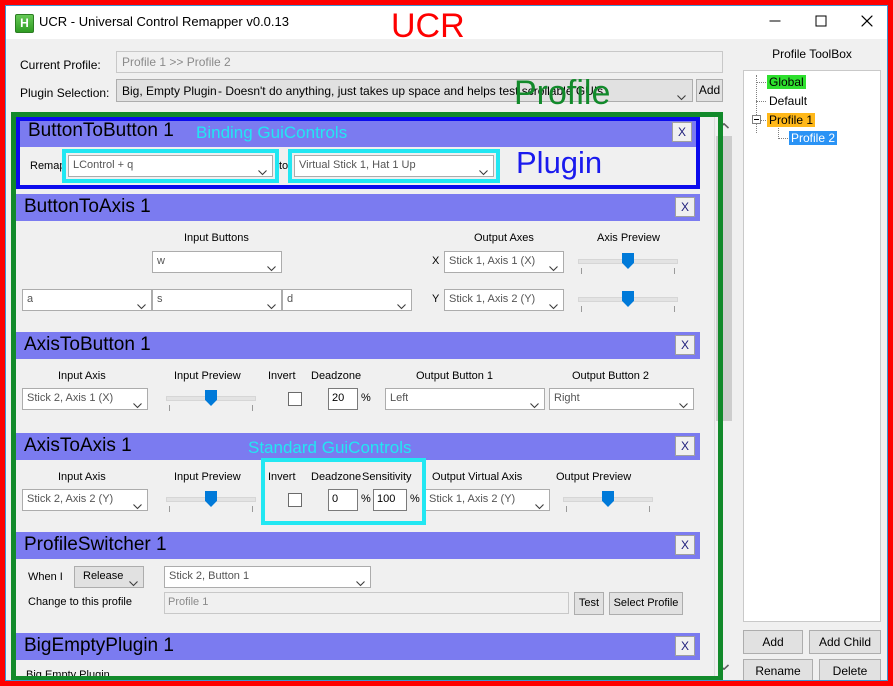  What do you see at coordinates (850, 669) in the screenshot?
I see `delete-profile-button: Delete` at bounding box center [850, 669].